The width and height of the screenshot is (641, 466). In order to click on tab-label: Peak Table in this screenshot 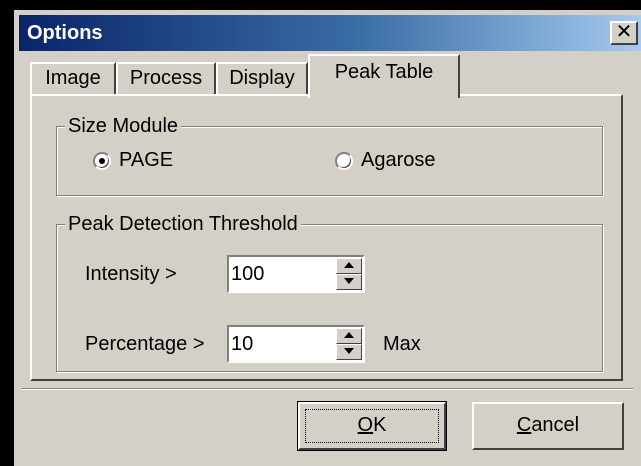, I will do `click(384, 72)`.